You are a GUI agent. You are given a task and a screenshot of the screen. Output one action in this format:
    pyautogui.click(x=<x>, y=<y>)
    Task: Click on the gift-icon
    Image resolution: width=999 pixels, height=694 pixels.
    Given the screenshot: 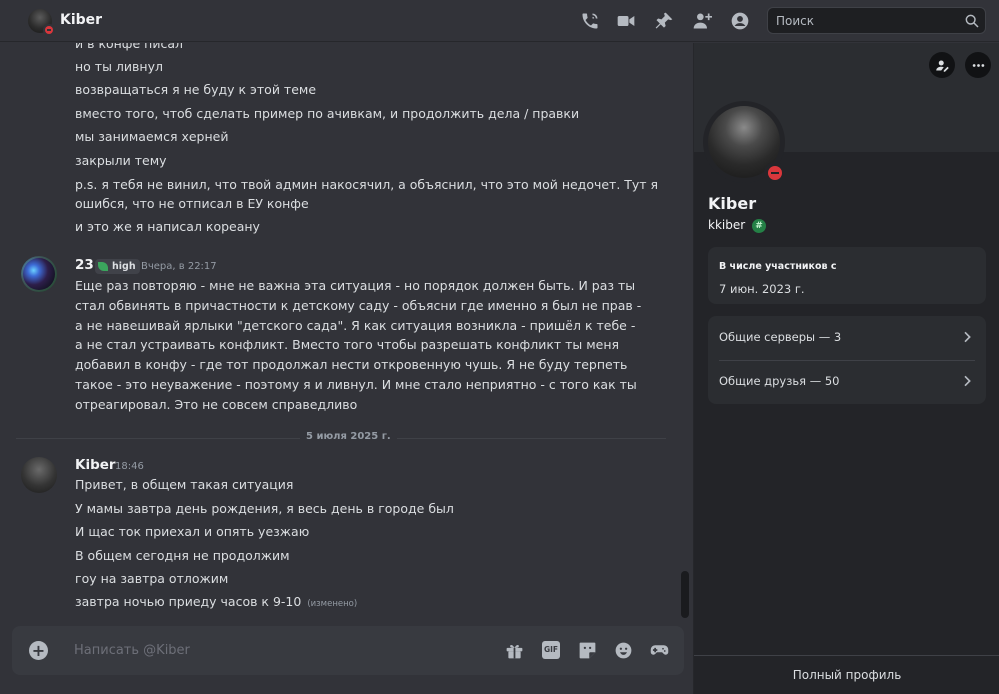 What is the action you would take?
    pyautogui.click(x=514, y=650)
    